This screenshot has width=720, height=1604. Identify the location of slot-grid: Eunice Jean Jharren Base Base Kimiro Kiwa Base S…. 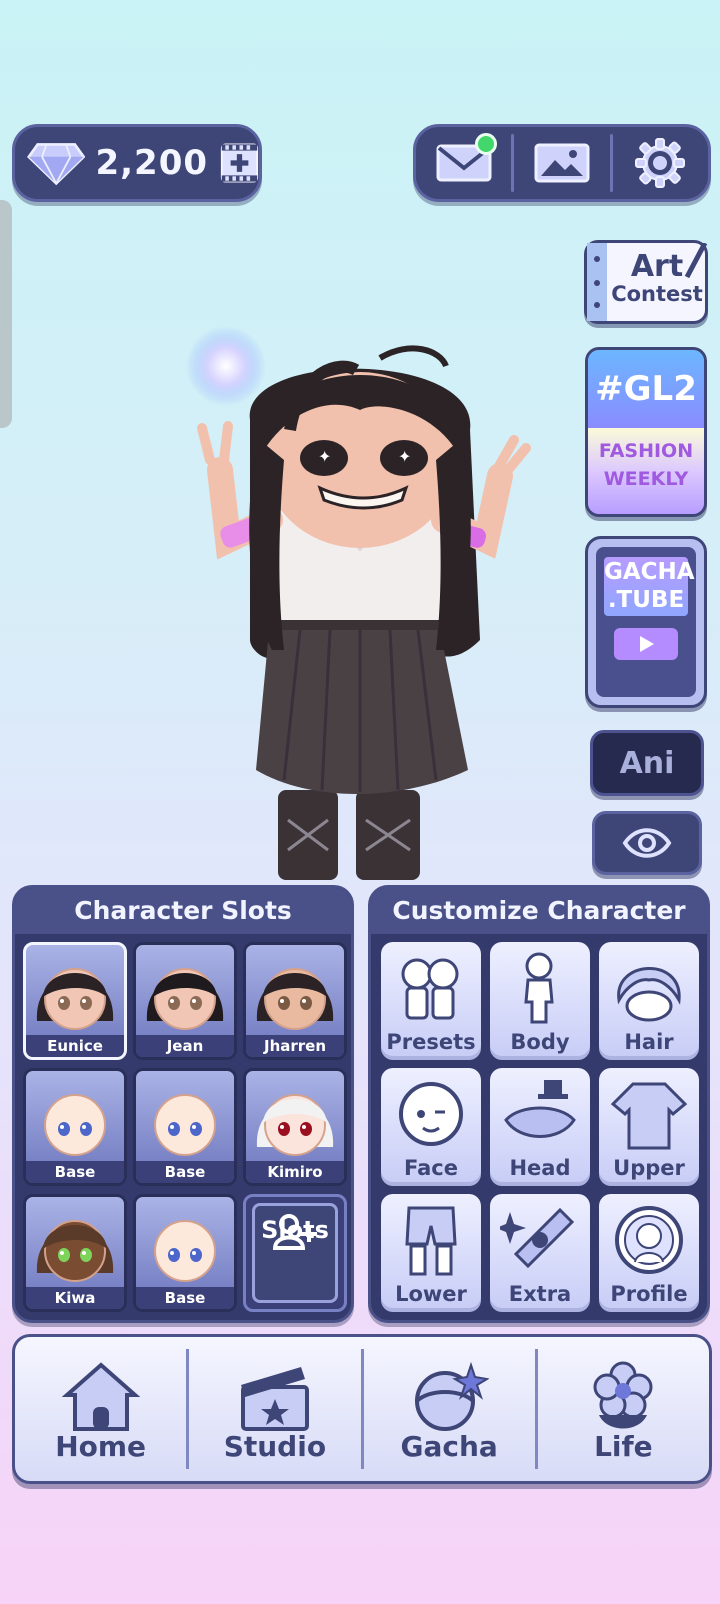
(185, 1127).